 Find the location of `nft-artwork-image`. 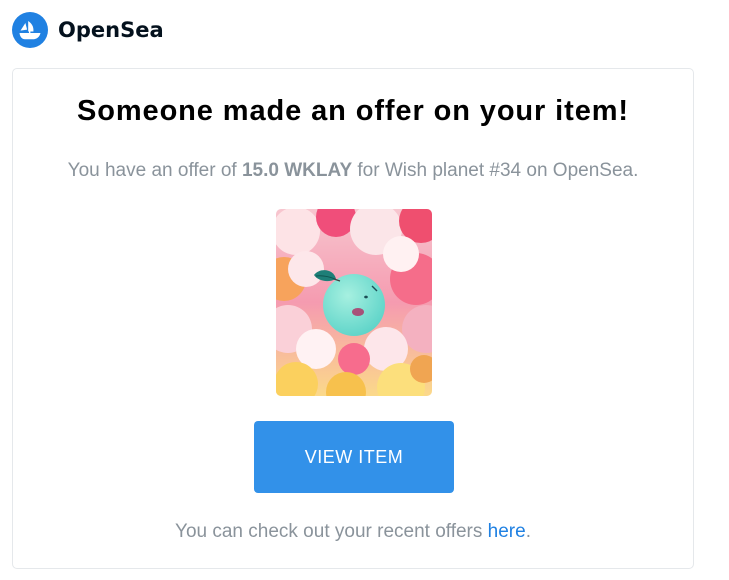

nft-artwork-image is located at coordinates (354, 302).